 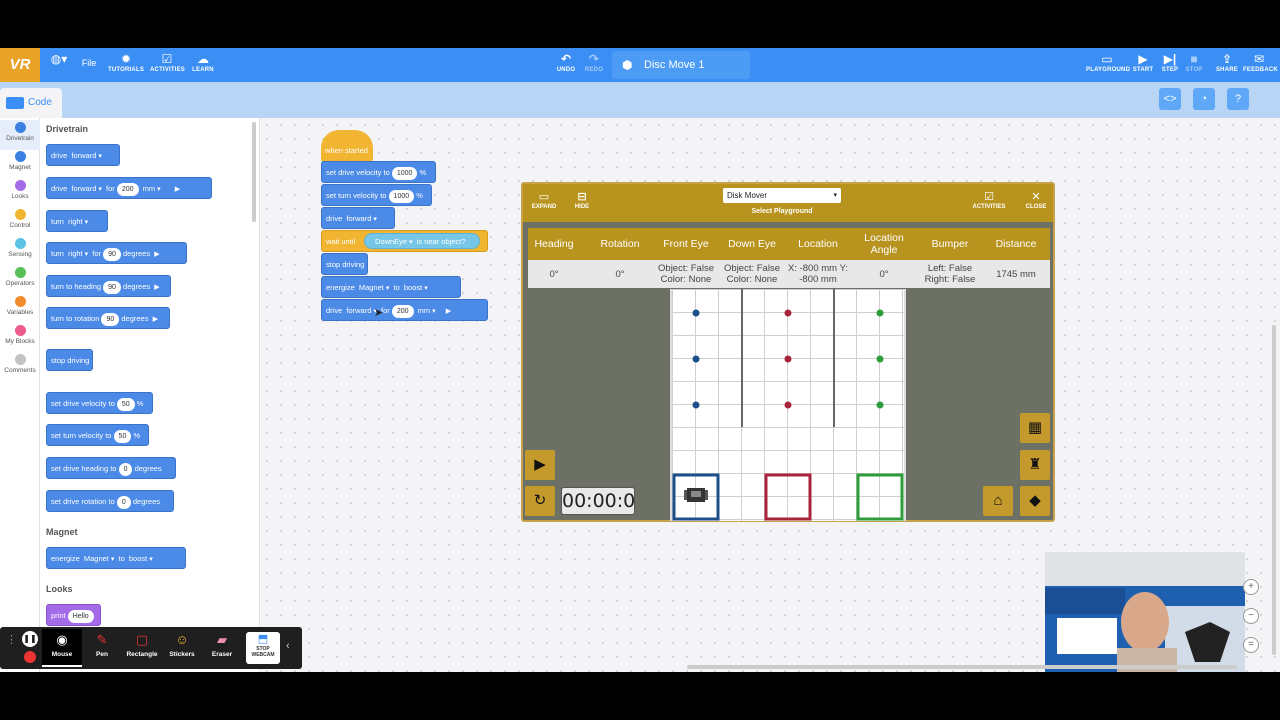 What do you see at coordinates (681, 65) in the screenshot?
I see `project-name-field: ⬢ Disc Move 1` at bounding box center [681, 65].